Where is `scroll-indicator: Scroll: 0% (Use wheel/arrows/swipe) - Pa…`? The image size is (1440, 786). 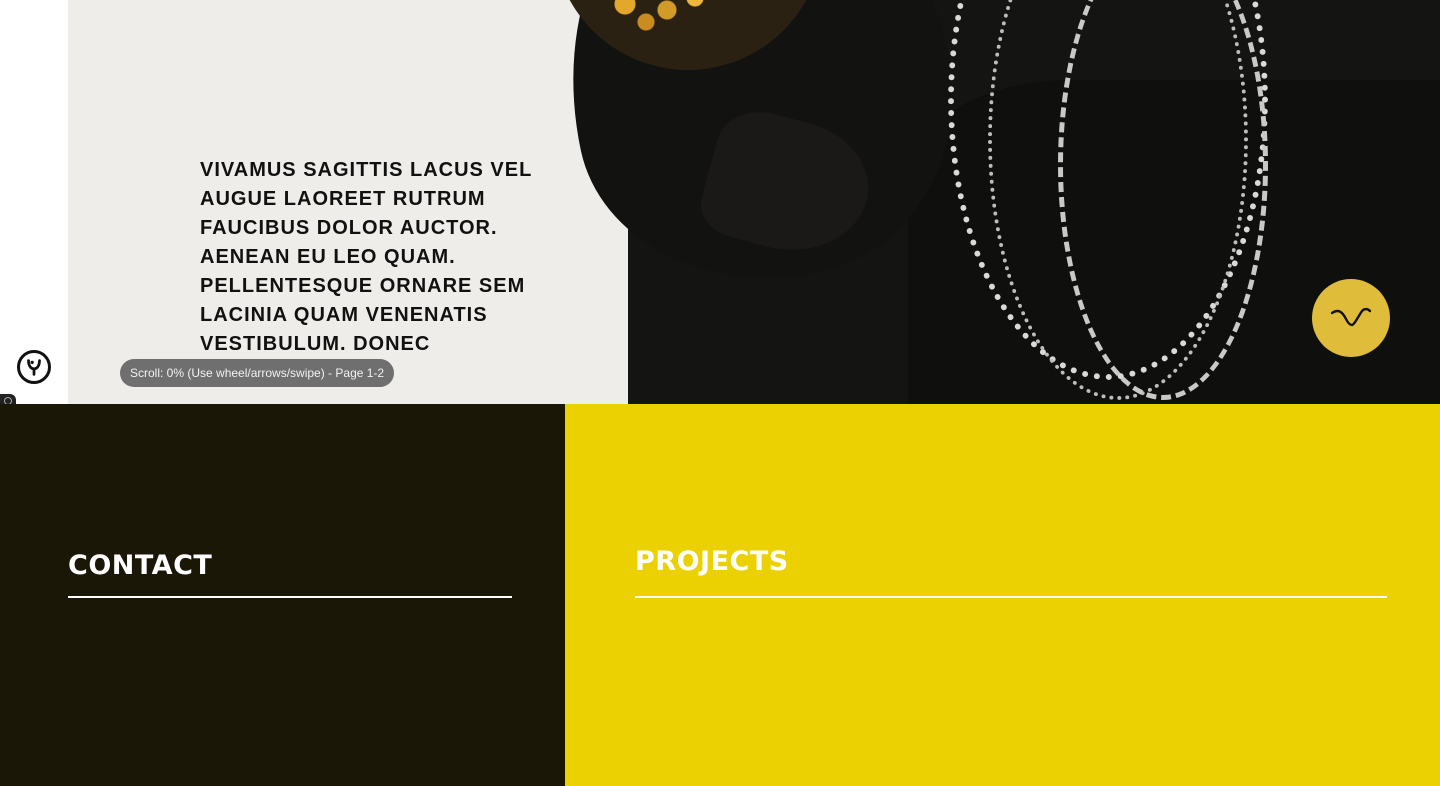 scroll-indicator: Scroll: 0% (Use wheel/arrows/swipe) - Pa… is located at coordinates (257, 373).